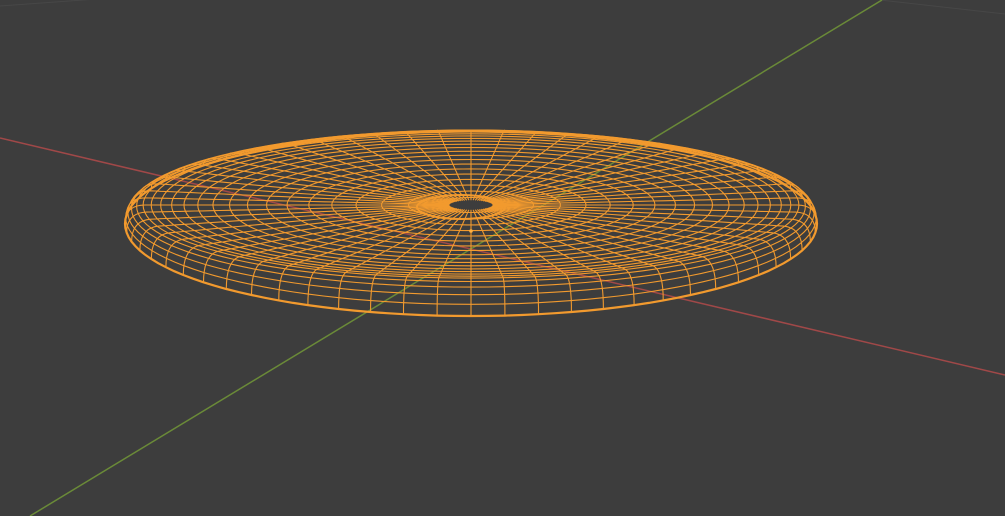 The height and width of the screenshot is (516, 1005). What do you see at coordinates (502, 7) in the screenshot?
I see `floor-grid` at bounding box center [502, 7].